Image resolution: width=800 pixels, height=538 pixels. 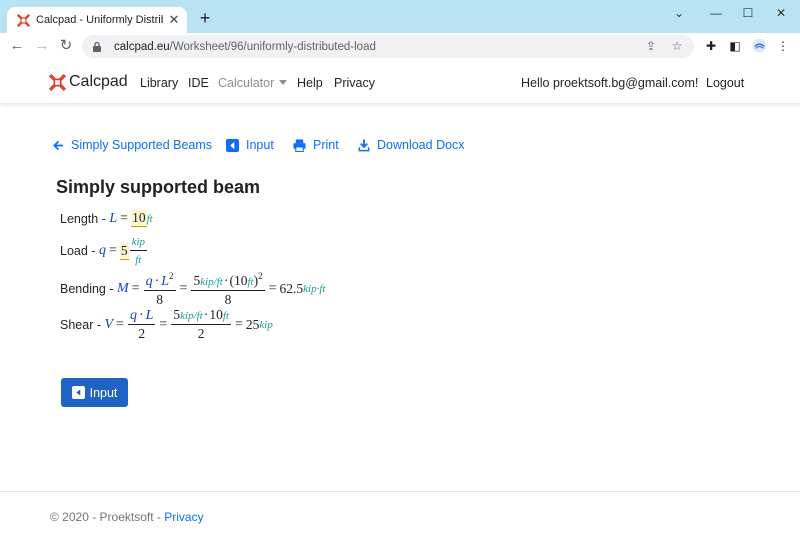 I want to click on maximize-icon: ☐, so click(x=748, y=13).